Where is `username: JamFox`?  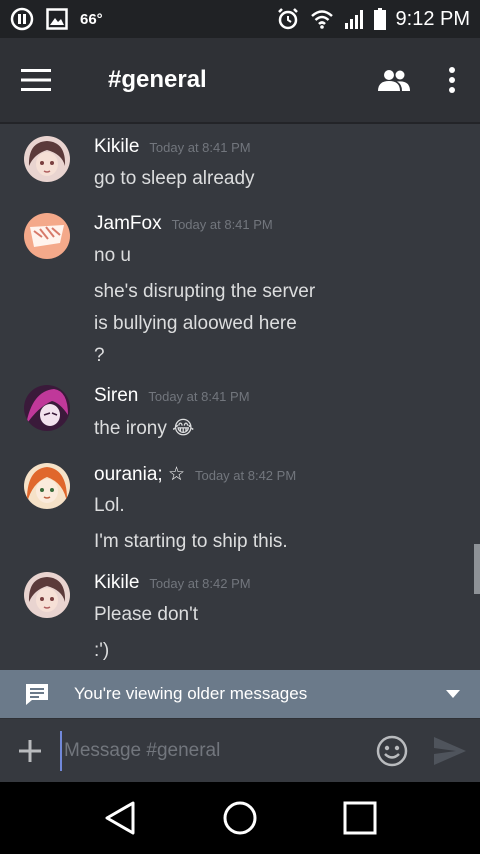 username: JamFox is located at coordinates (128, 224).